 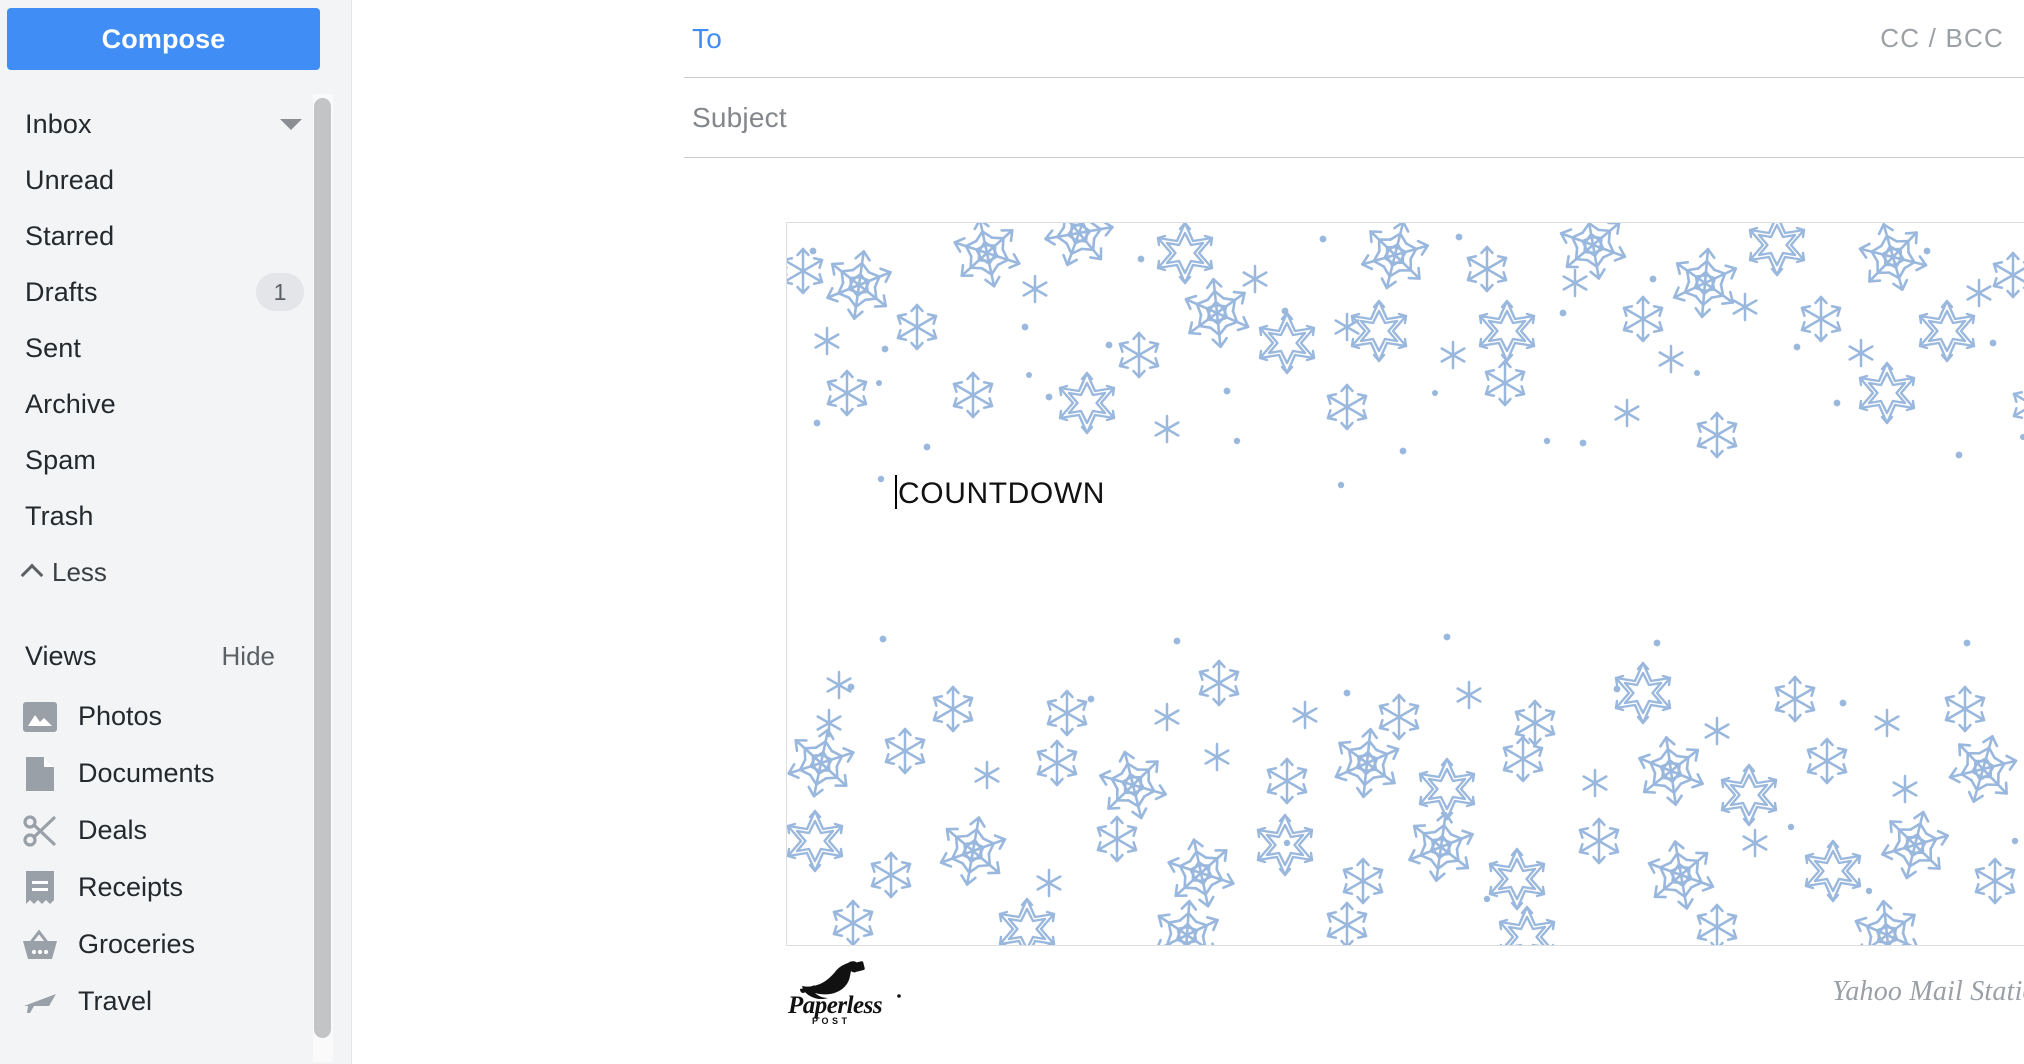 I want to click on paperless-post-logo: Paperless POST, so click(x=846, y=992).